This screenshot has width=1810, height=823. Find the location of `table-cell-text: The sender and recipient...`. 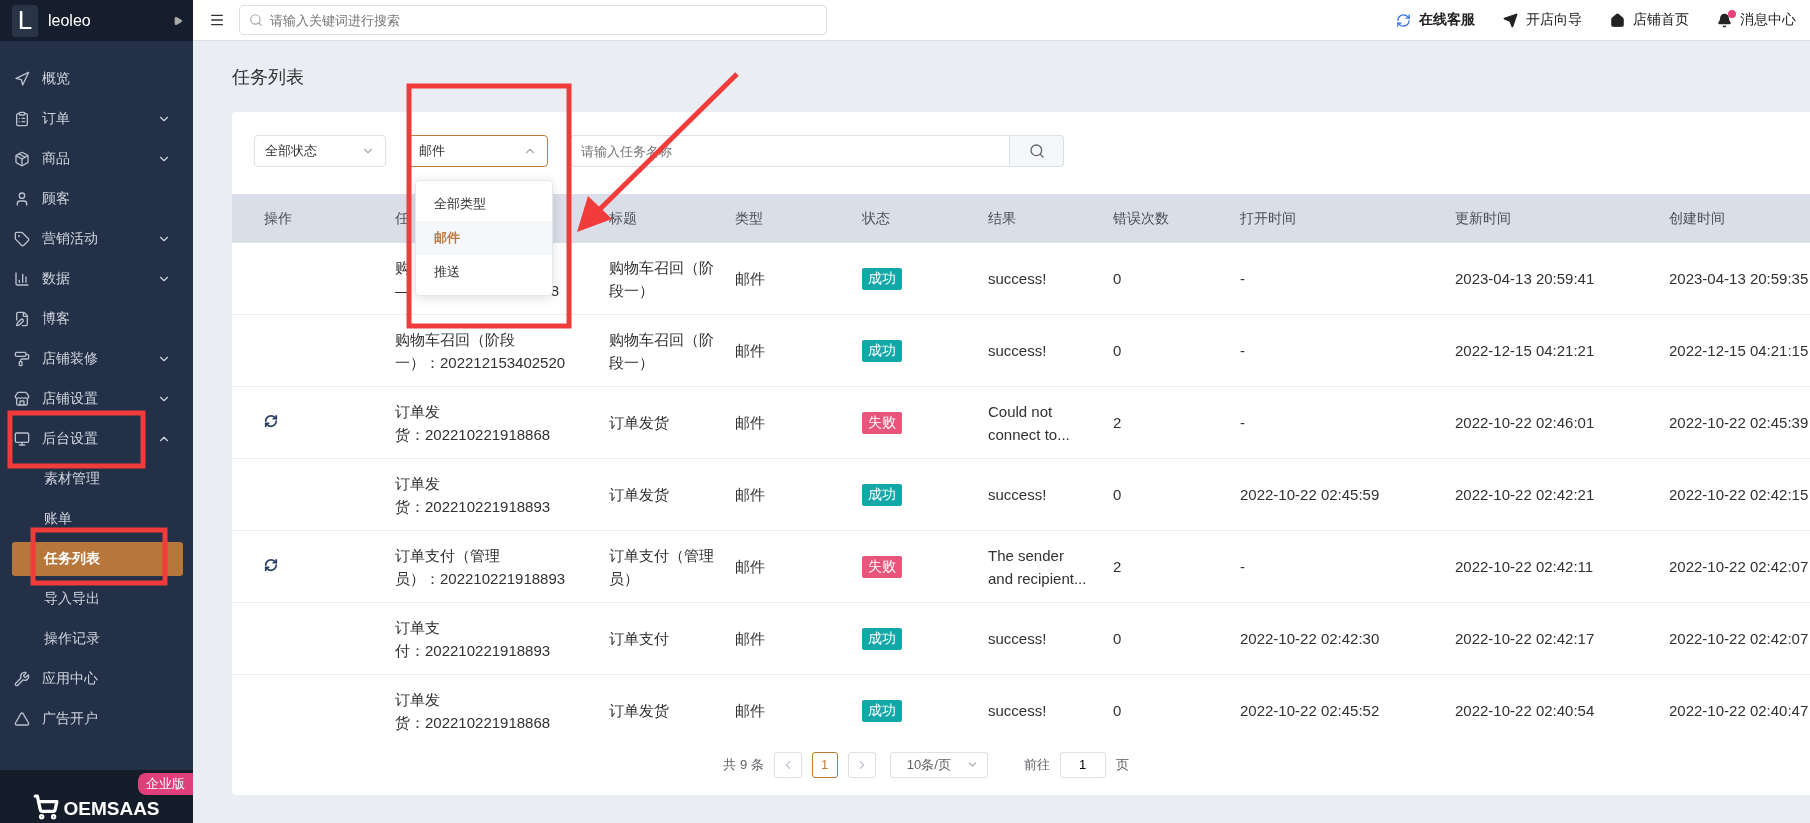

table-cell-text: The sender and recipient... is located at coordinates (1038, 567).